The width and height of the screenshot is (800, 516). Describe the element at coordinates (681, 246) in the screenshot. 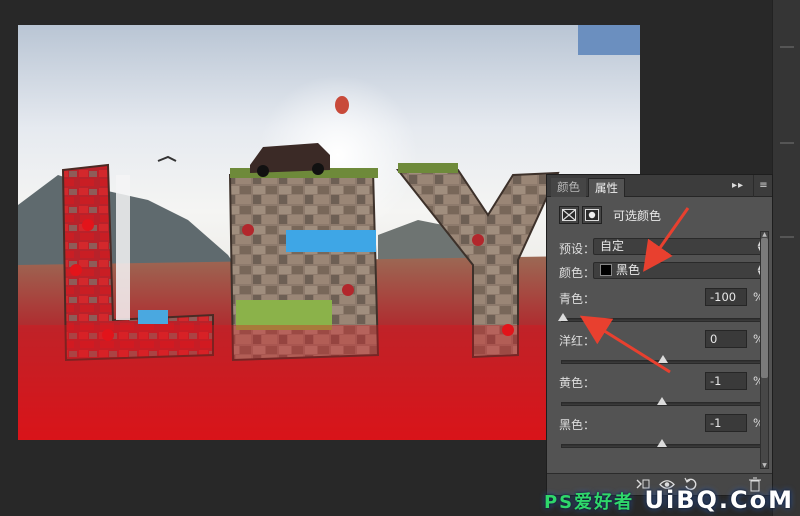

I see `preset-select: 自定 ▲▼` at that location.